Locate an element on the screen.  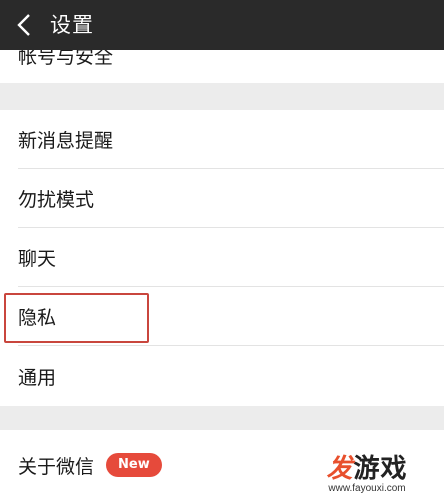
page-title: 设置 is located at coordinates (72, 25).